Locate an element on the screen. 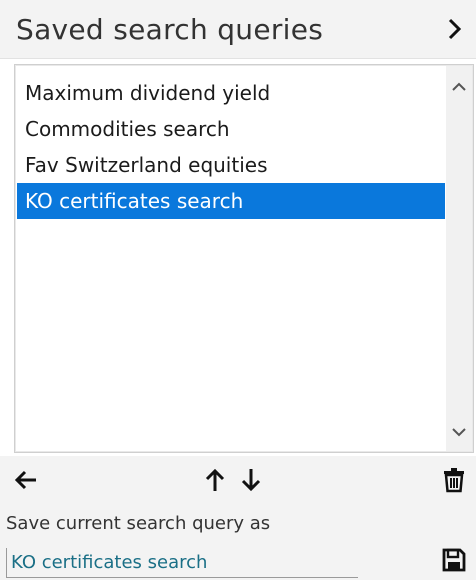 This screenshot has height=580, width=476. scrollbar is located at coordinates (459, 258).